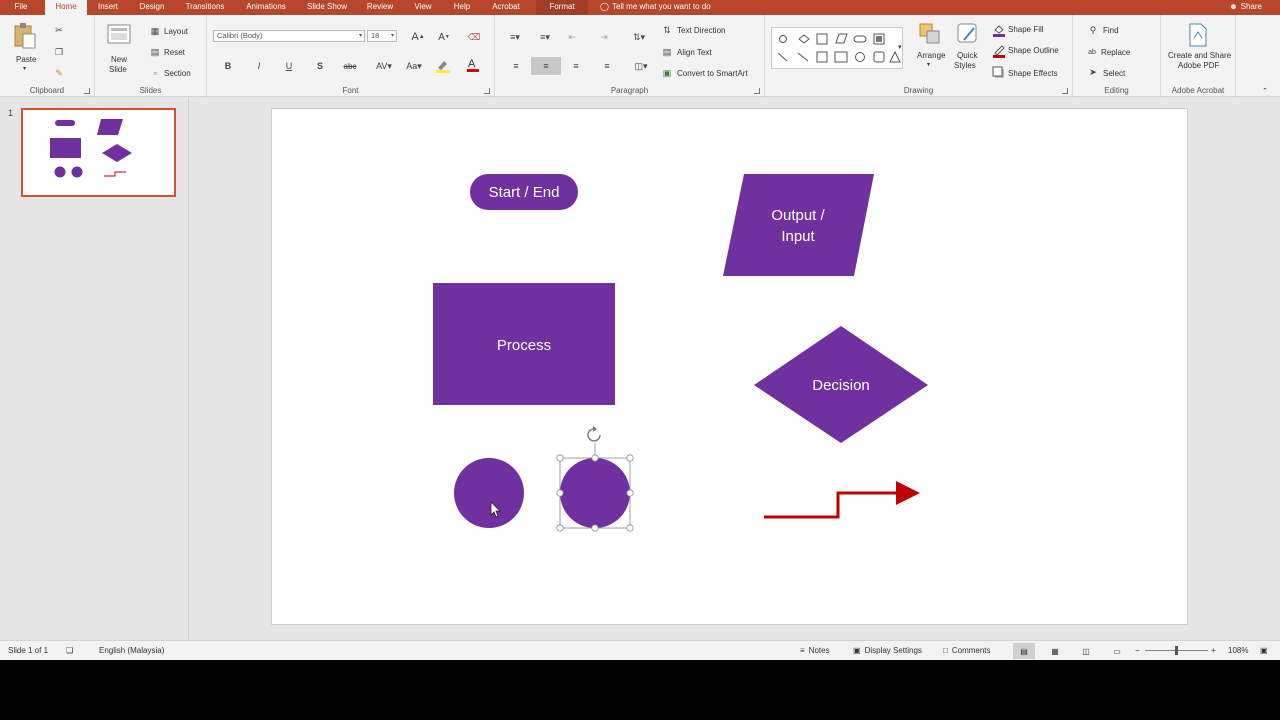  What do you see at coordinates (418, 37) in the screenshot?
I see `grow-font-icon: A ▲` at bounding box center [418, 37].